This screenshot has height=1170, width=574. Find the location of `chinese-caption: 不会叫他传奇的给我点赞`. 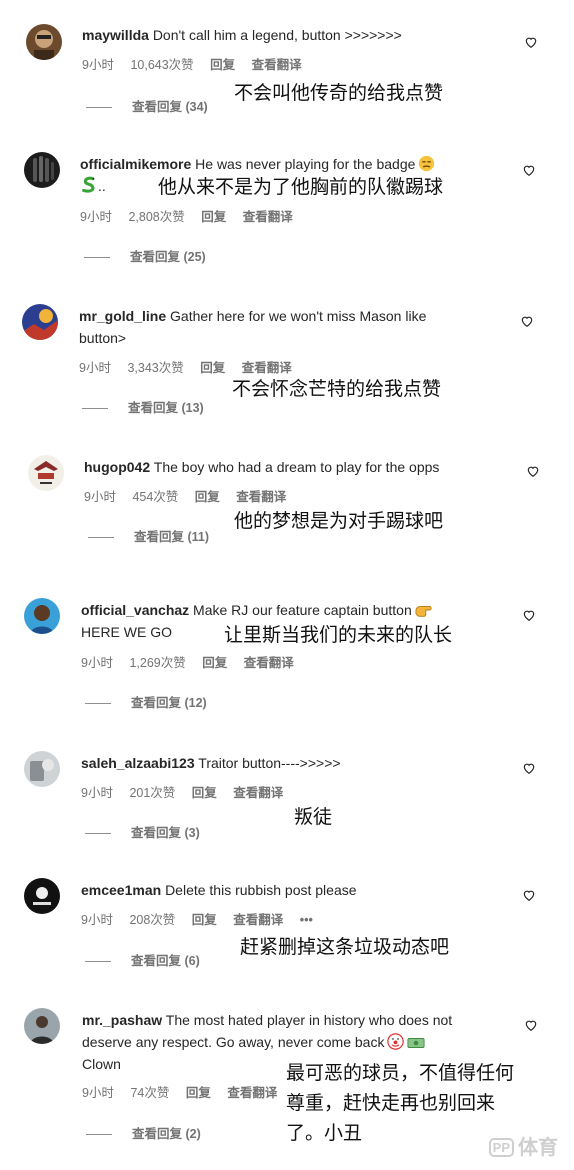

chinese-caption: 不会叫他传奇的给我点赞 is located at coordinates (339, 93).